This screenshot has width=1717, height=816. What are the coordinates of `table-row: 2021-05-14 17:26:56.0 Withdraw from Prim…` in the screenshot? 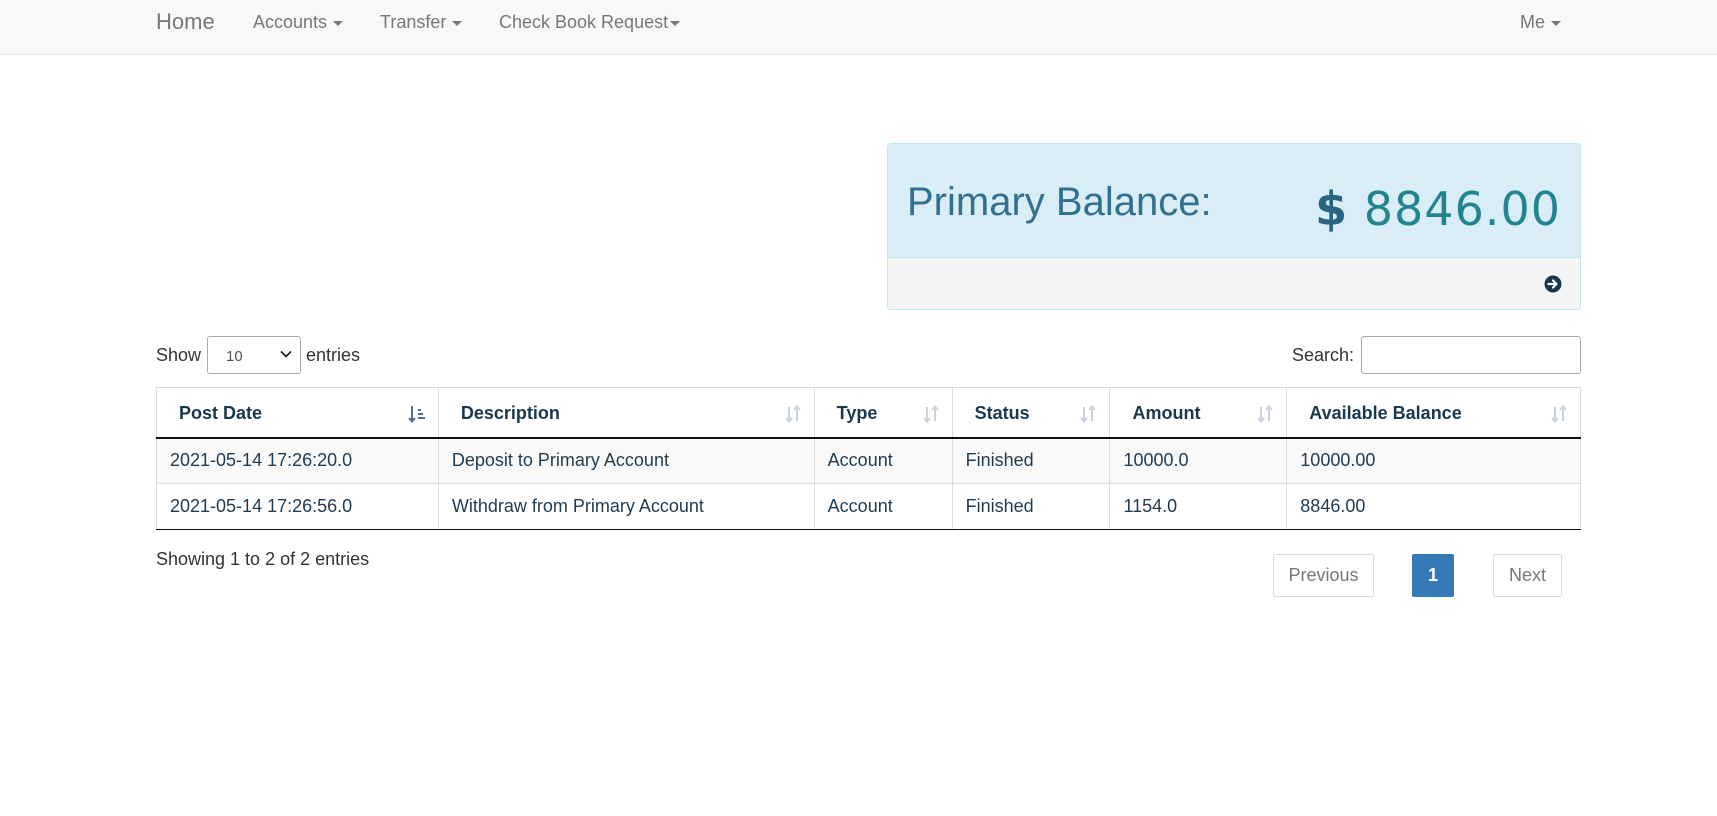 It's located at (868, 506).